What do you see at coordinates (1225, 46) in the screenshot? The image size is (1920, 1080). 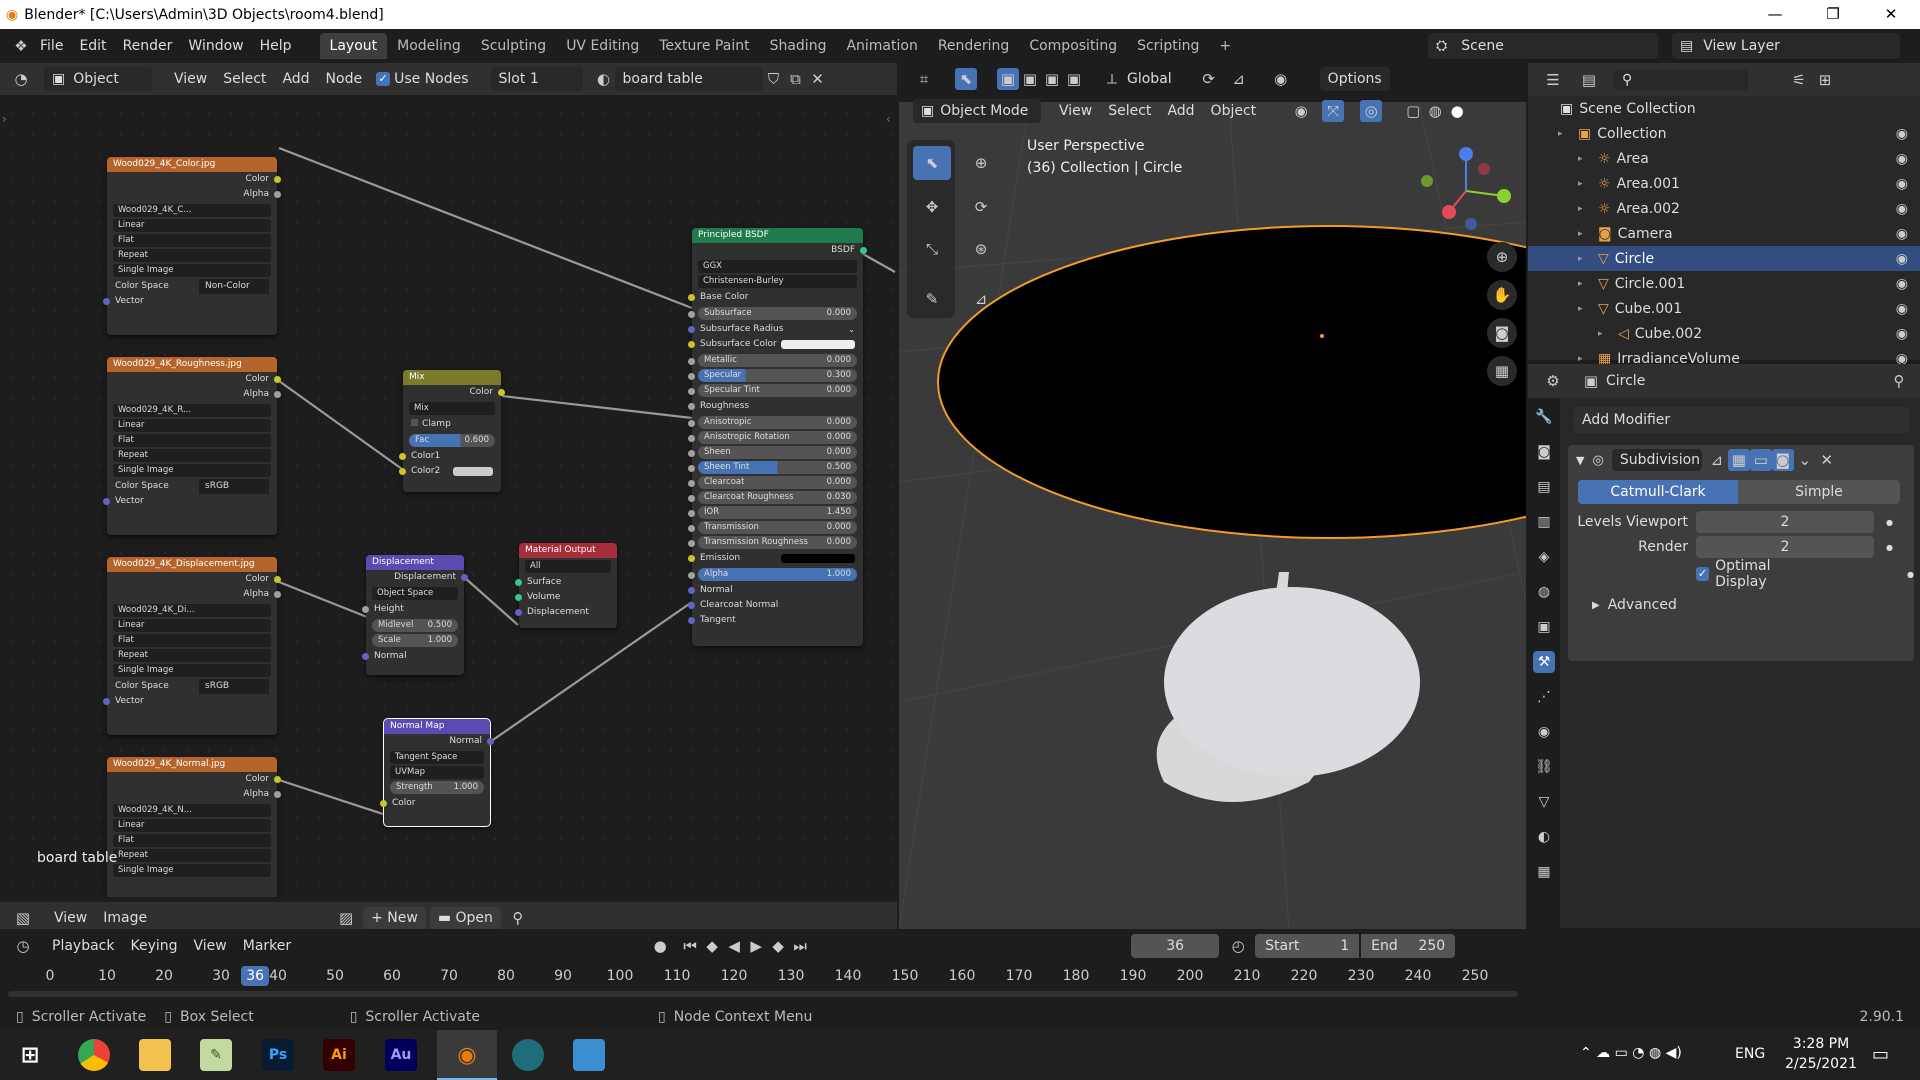 I see `add-workspace-button: +` at bounding box center [1225, 46].